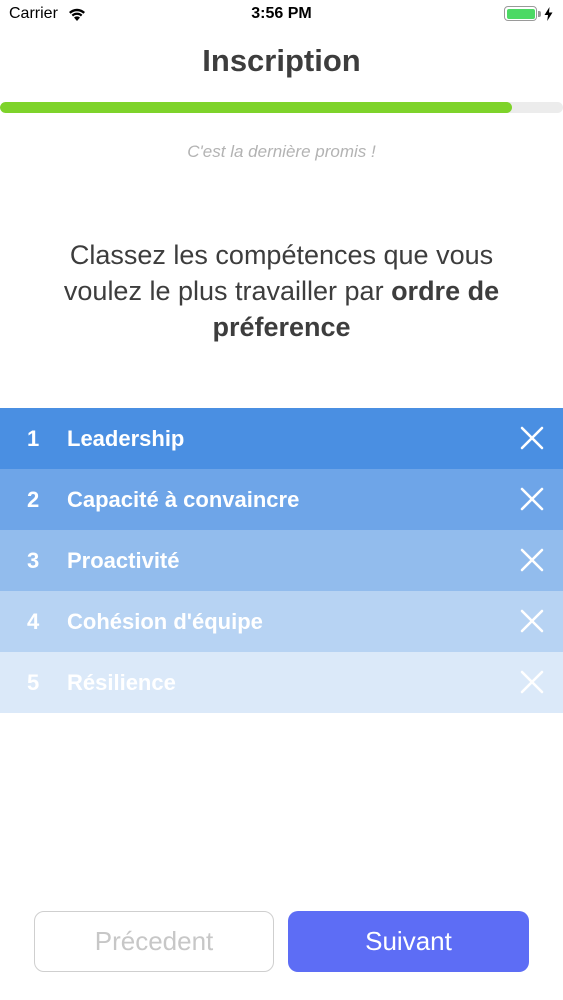 The image size is (563, 1000). I want to click on list-item: 4 Cohésion d'équipe, so click(281, 621).